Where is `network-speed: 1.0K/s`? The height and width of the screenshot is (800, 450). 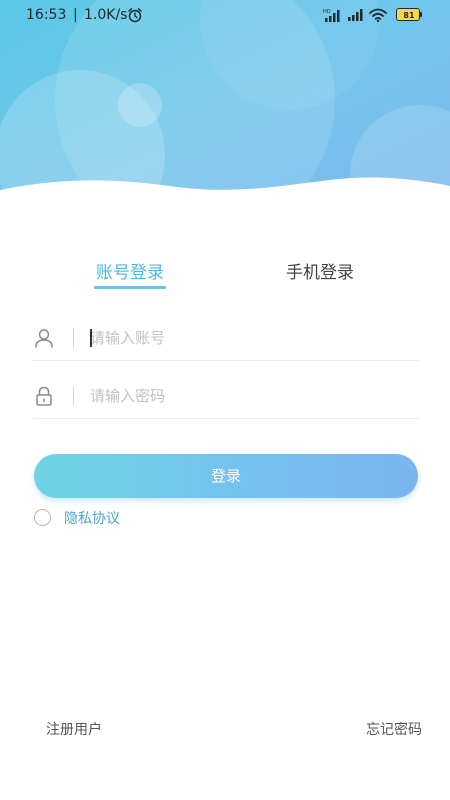 network-speed: 1.0K/s is located at coordinates (106, 15).